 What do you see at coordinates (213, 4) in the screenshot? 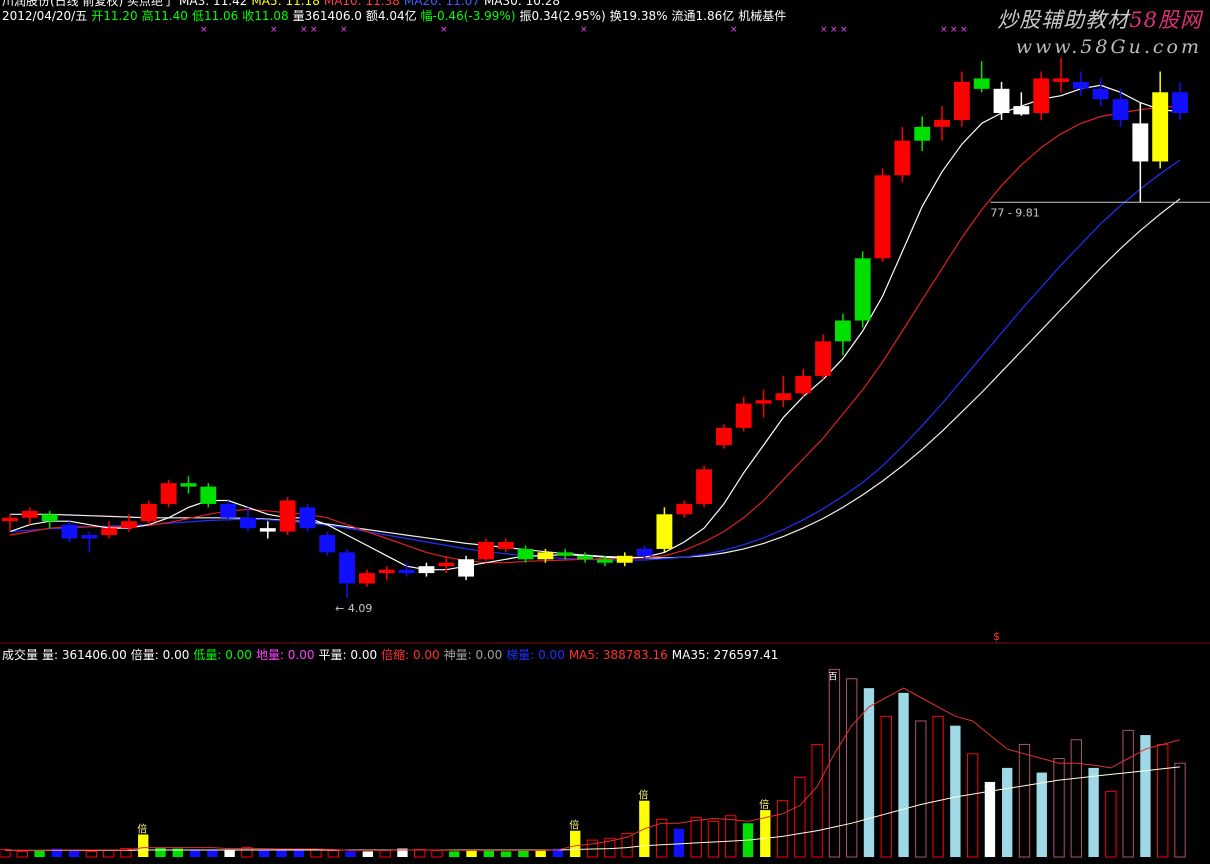
I see `ma-label-1: MA3: 11.42` at bounding box center [213, 4].